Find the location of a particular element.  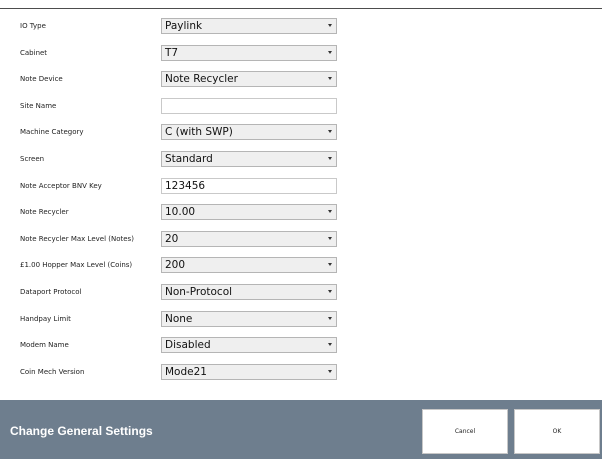

setting-row-machine-category: Machine Category C (with SWP) is located at coordinates (301, 132).